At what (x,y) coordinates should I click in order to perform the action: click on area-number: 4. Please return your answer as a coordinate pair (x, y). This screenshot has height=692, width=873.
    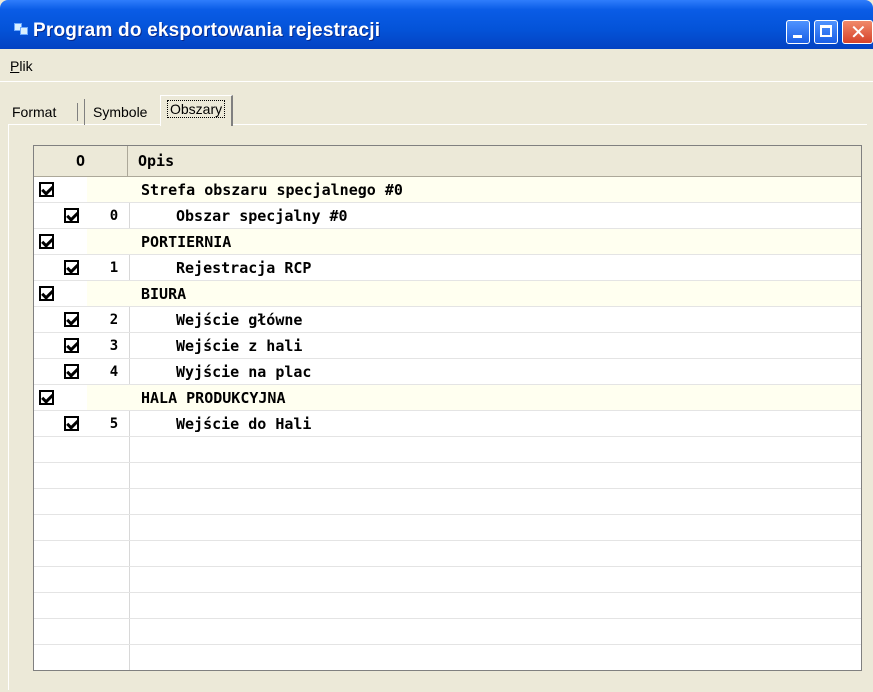
    Looking at the image, I should click on (114, 372).